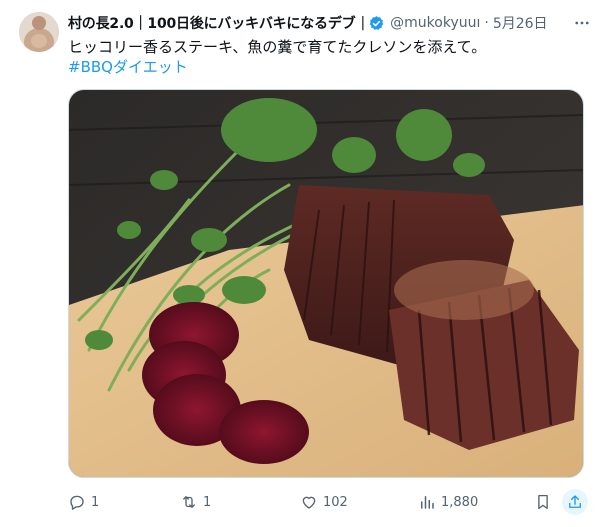 The height and width of the screenshot is (527, 605). Describe the element at coordinates (277, 47) in the screenshot. I see `tweet-text: ヒッコリー香るステーキ、魚の糞で育てたクレソンを添えて。` at that location.